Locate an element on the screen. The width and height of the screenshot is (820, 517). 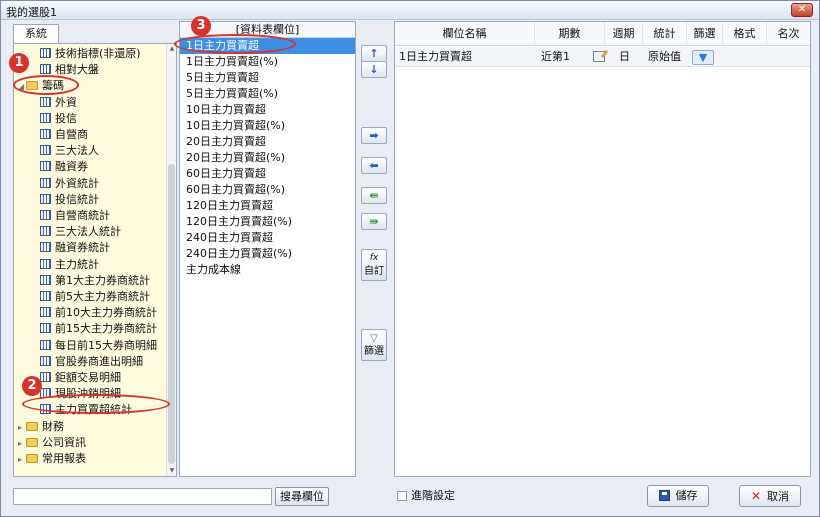
tree-item: 技術指標(非還原) is located at coordinates (90, 54).